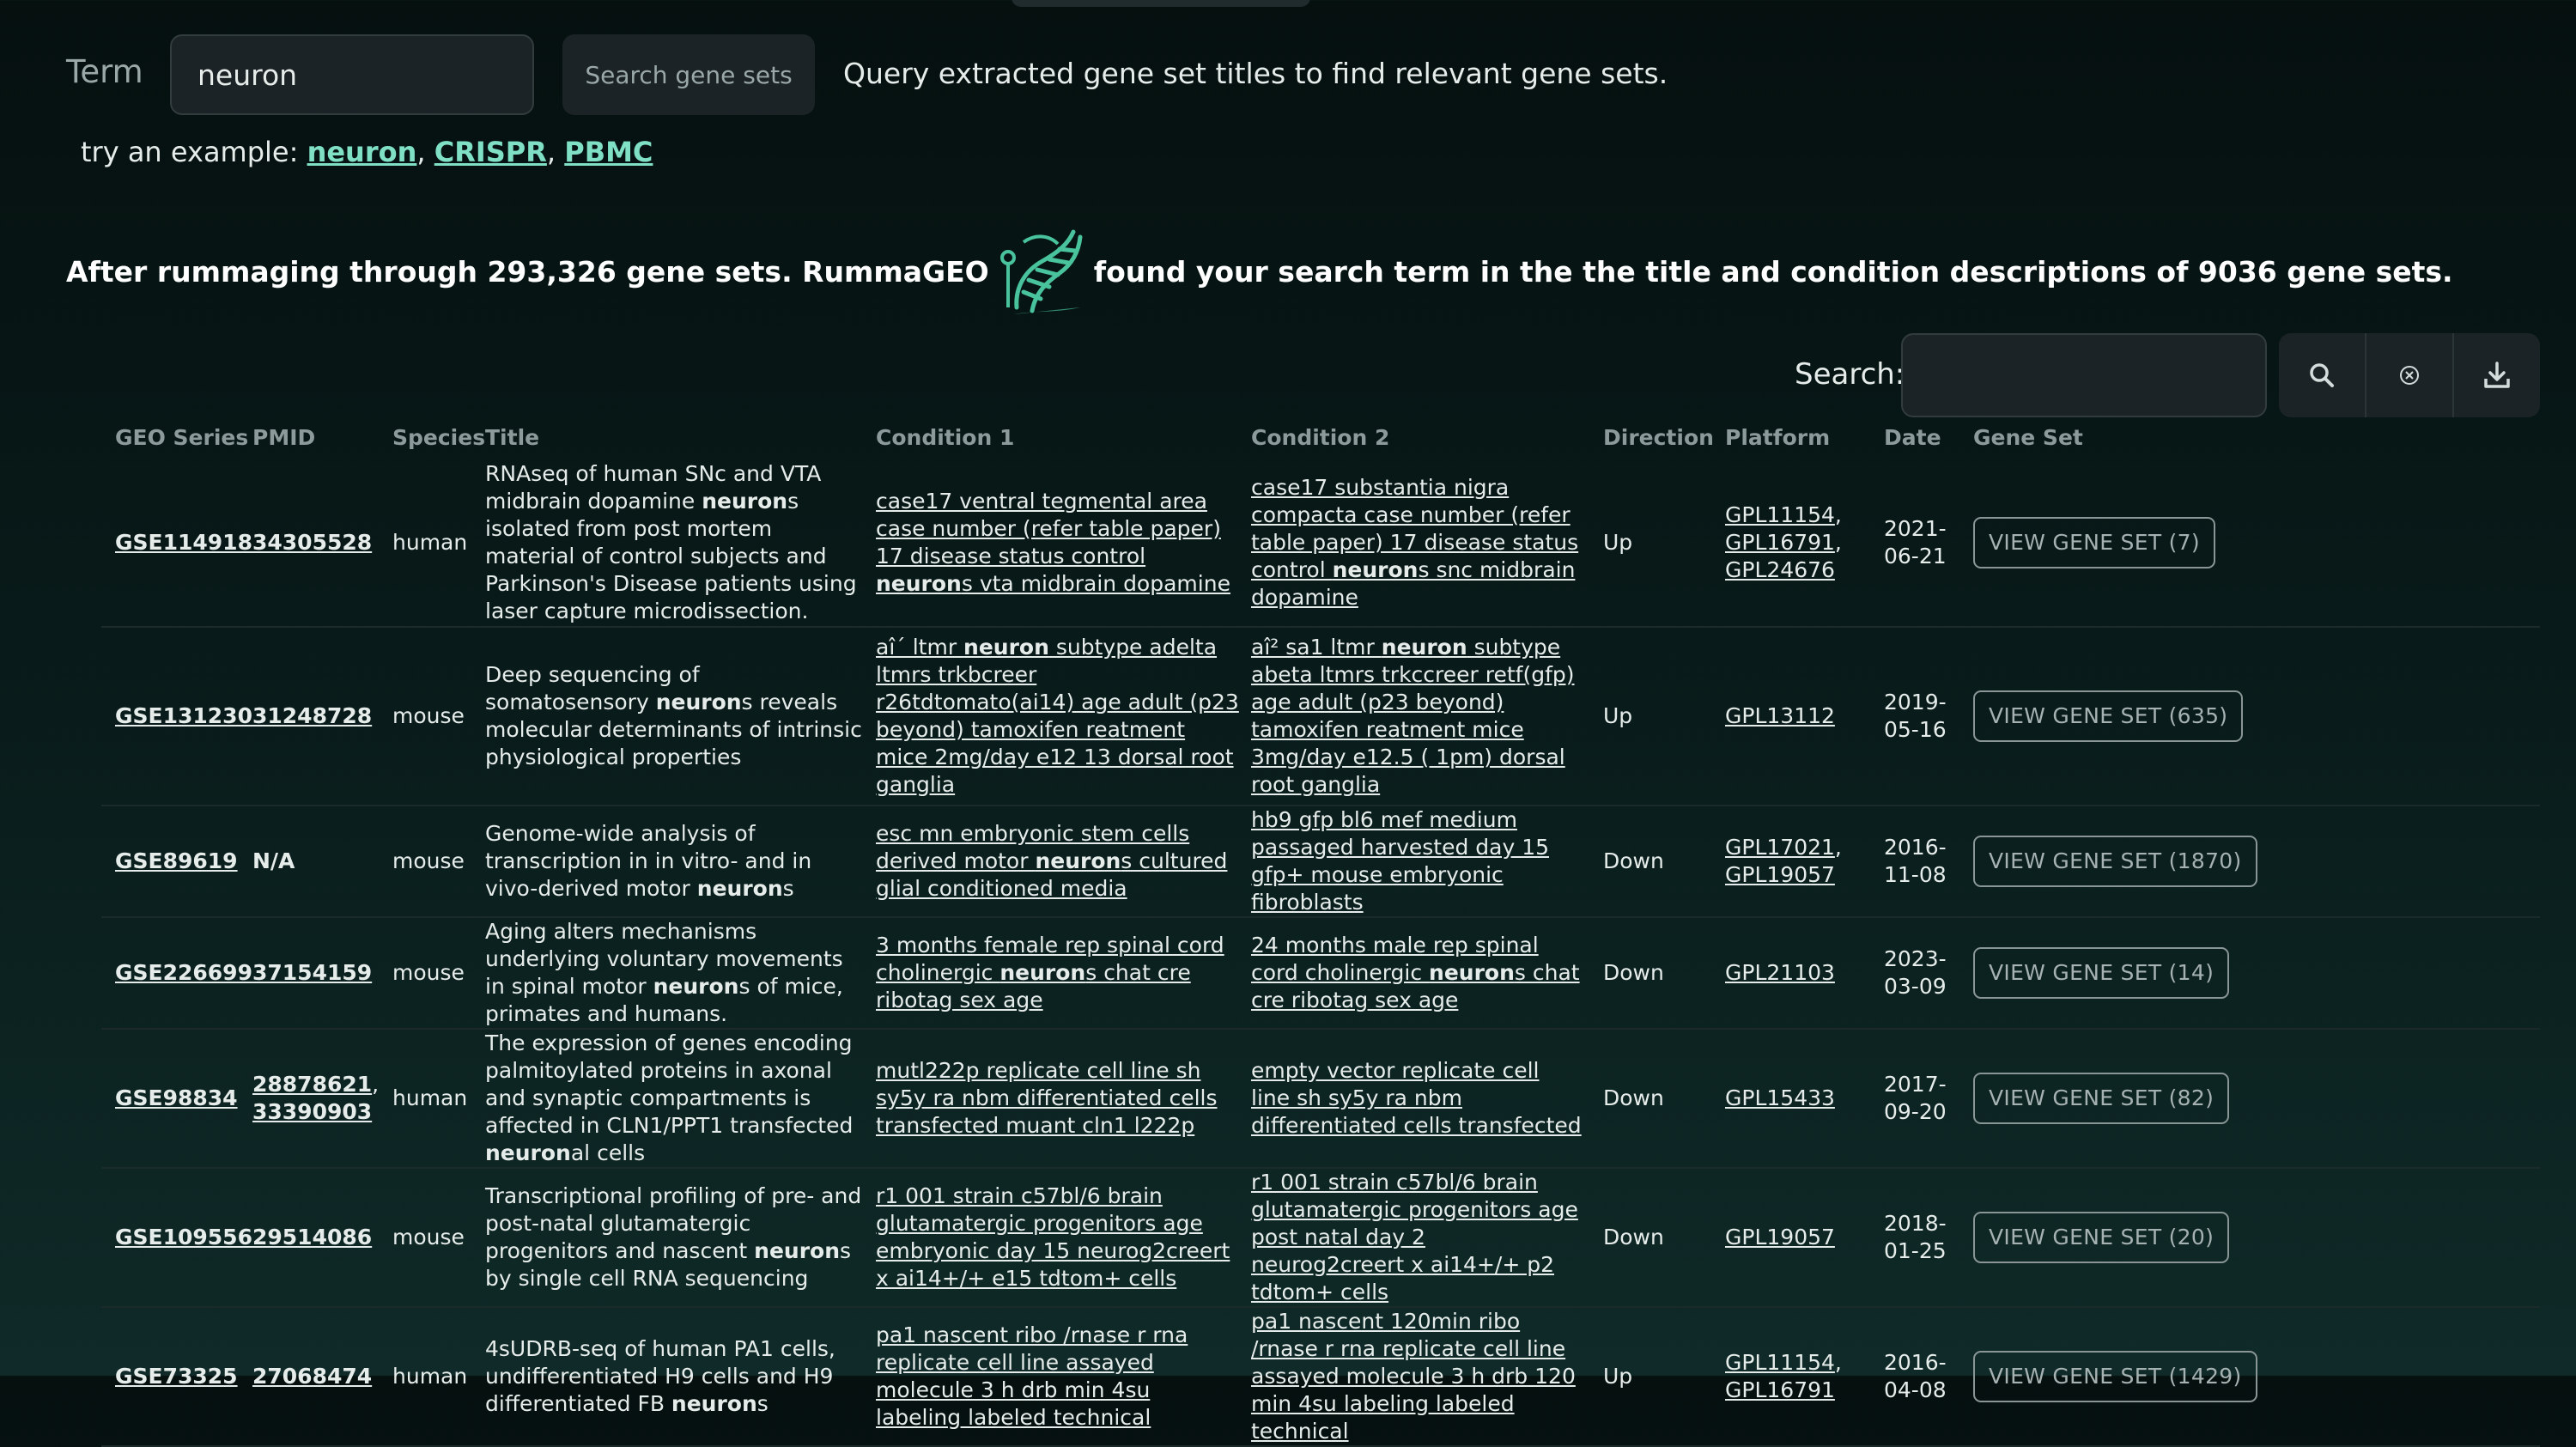  I want to click on geo-series-cell: GSE114918, so click(176, 543).